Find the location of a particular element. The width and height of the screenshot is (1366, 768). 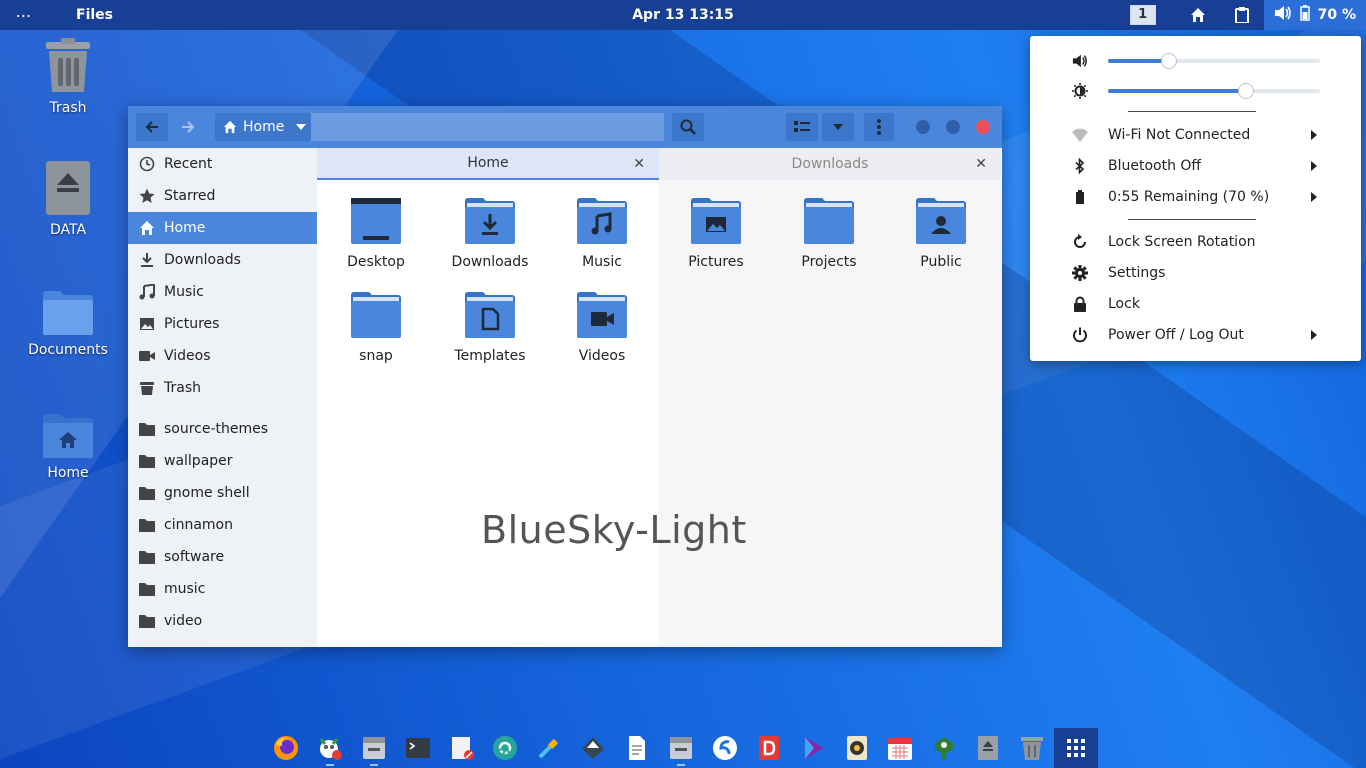

file-item-public: Public is located at coordinates (941, 234).